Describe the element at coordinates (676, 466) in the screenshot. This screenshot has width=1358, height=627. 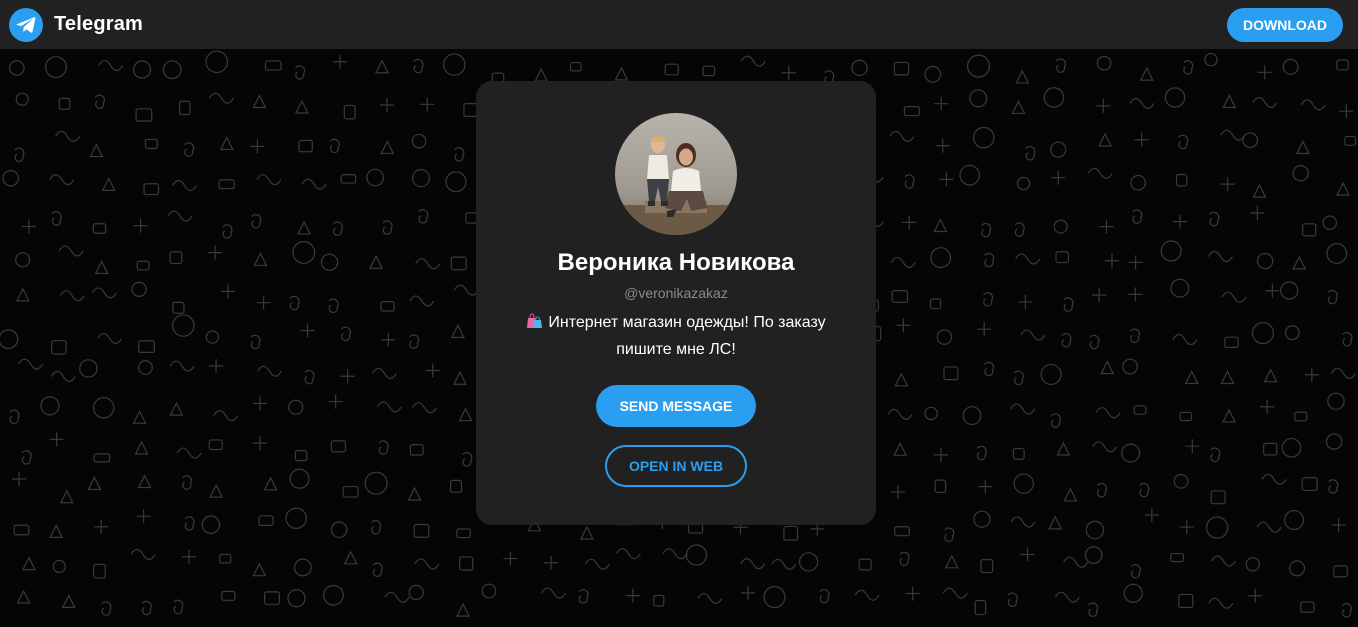
I see `open-in-web-button: OPEN IN WEB` at that location.